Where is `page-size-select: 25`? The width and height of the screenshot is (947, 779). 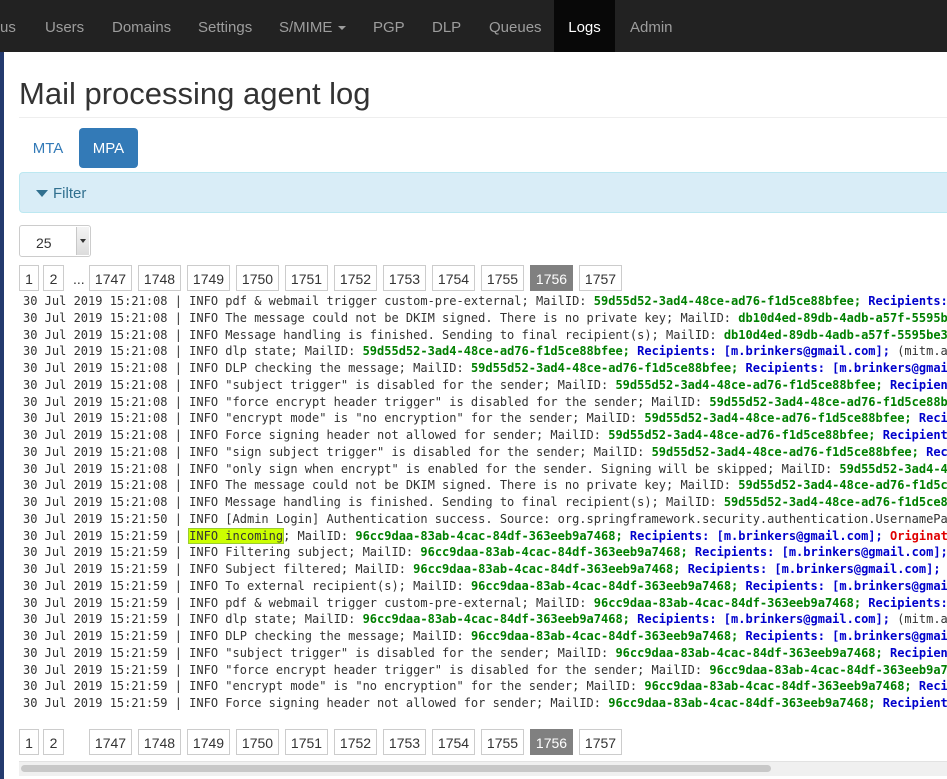 page-size-select: 25 is located at coordinates (55, 241).